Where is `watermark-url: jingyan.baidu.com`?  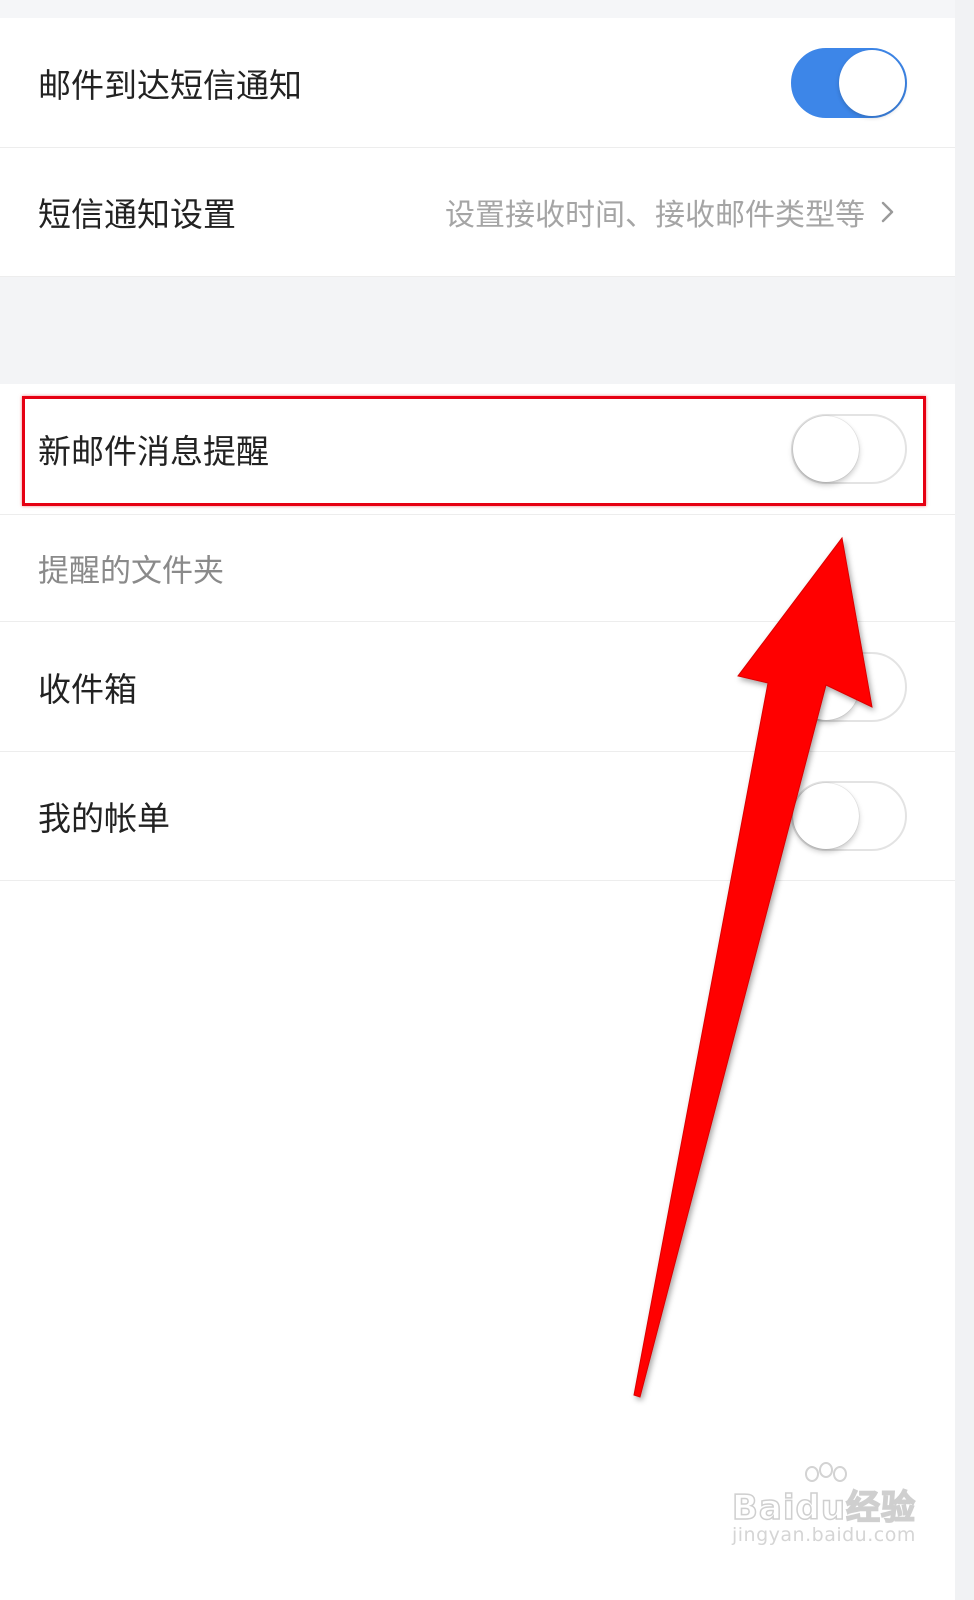
watermark-url: jingyan.baidu.com is located at coordinates (824, 1535).